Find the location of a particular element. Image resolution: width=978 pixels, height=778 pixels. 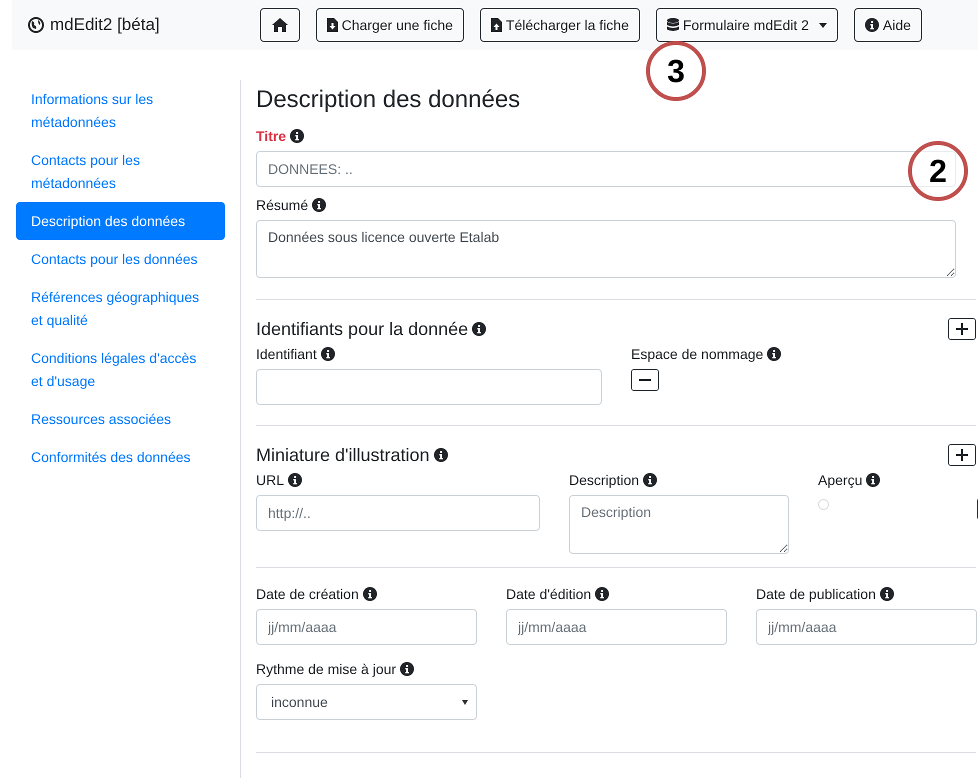

sidebar-item: Contacts pour les données is located at coordinates (120, 259).